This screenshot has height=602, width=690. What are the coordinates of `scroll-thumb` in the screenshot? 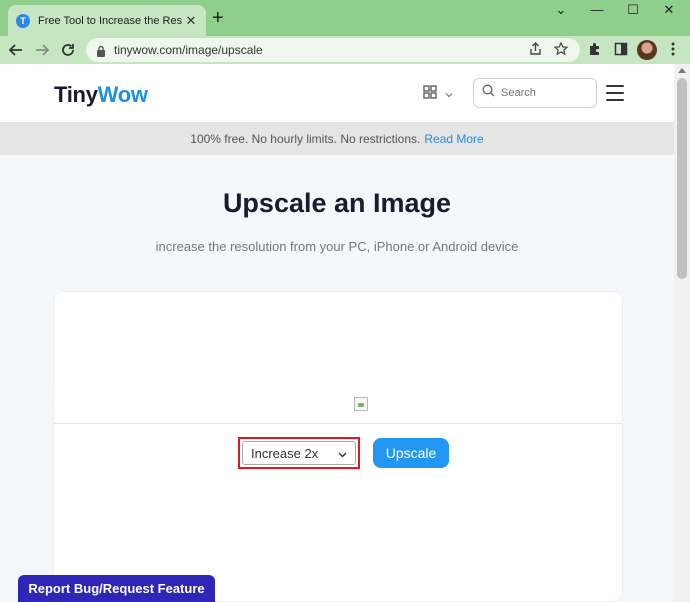 It's located at (682, 178).